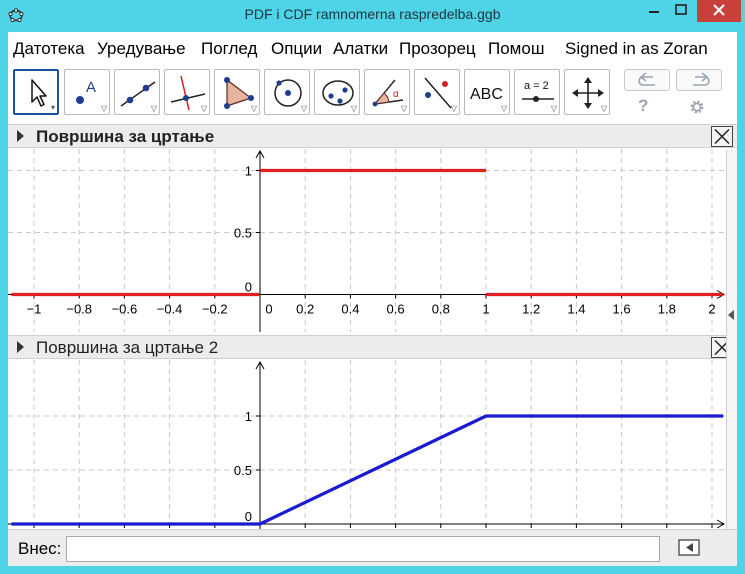 This screenshot has width=745, height=574. What do you see at coordinates (141, 49) in the screenshot?
I see `menu-edit: Уредување` at bounding box center [141, 49].